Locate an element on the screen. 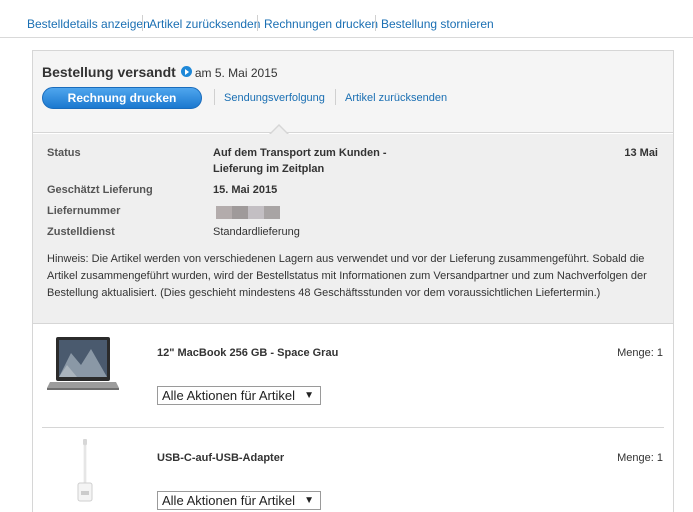  tracking-number-label: Liefernummer is located at coordinates (84, 211).